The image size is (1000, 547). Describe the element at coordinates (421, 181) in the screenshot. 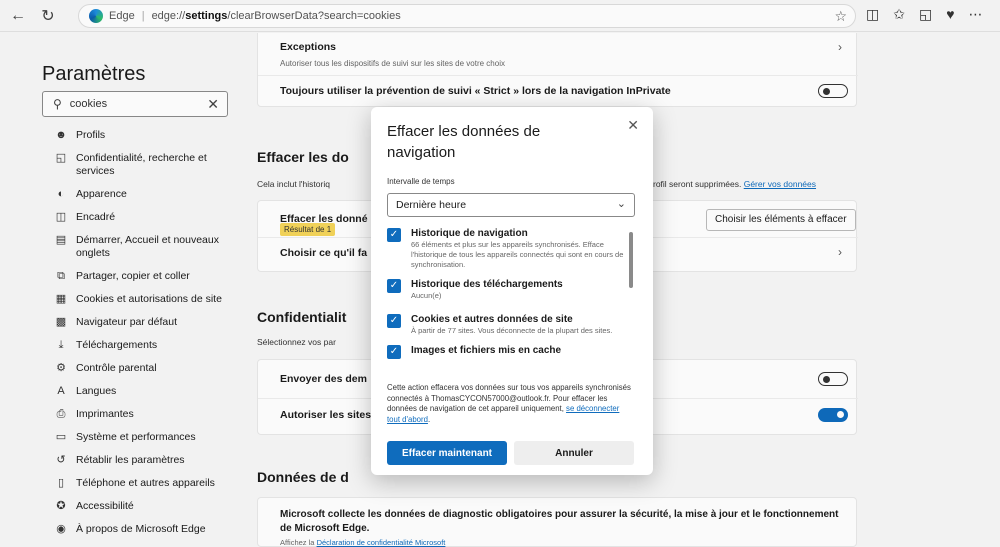

I see `time-range-label: Intervalle de temps` at that location.